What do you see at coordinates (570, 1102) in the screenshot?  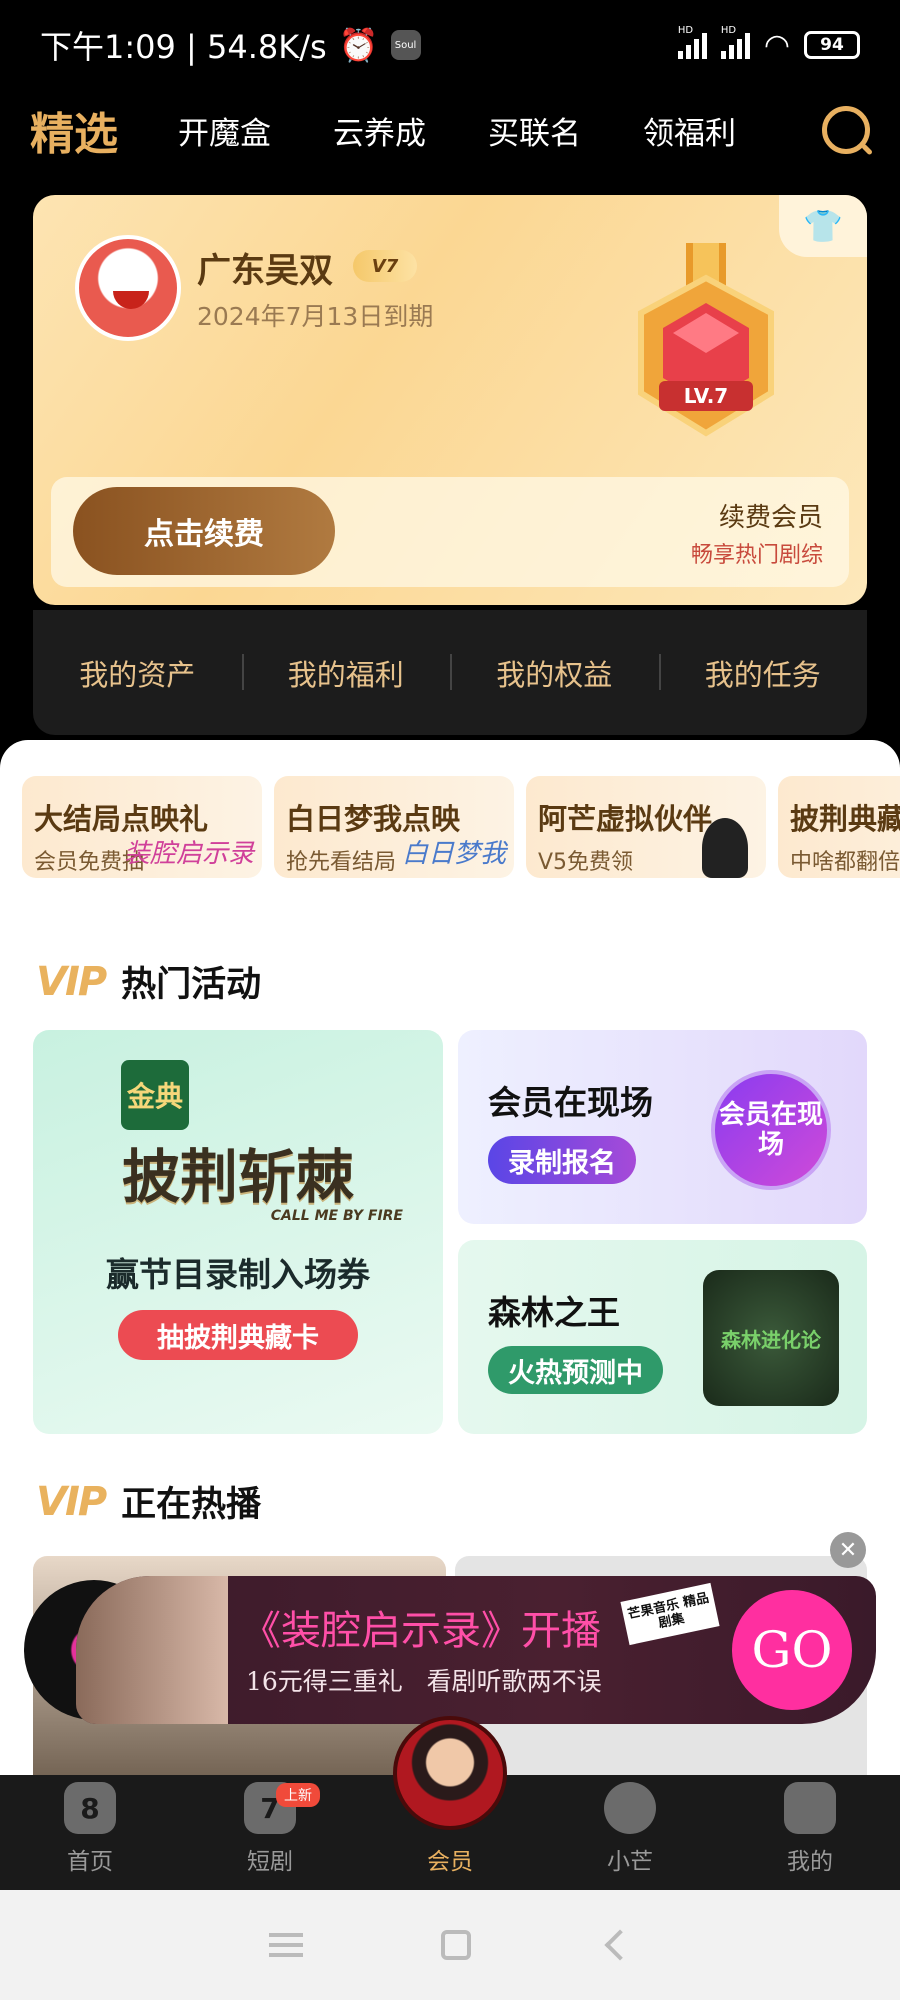 I see `activity-title: 会员在现场` at bounding box center [570, 1102].